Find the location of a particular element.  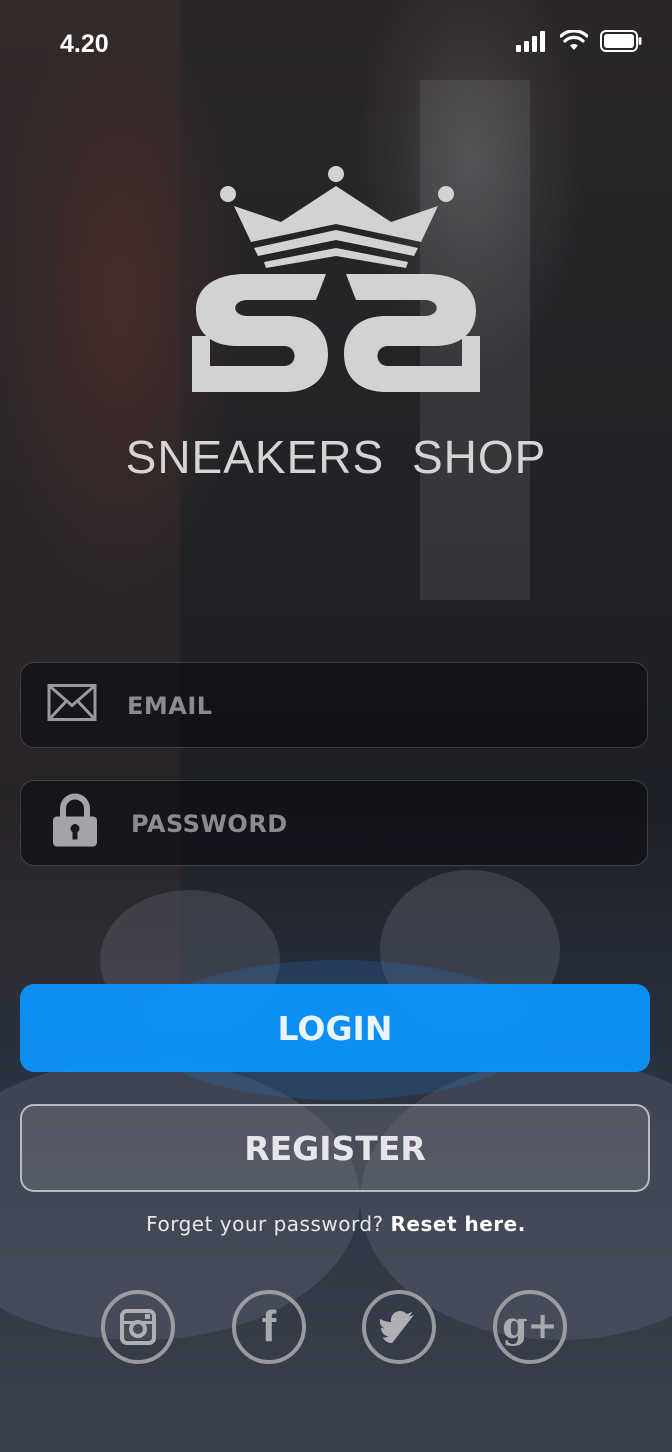

crown-icon is located at coordinates (337, 217).